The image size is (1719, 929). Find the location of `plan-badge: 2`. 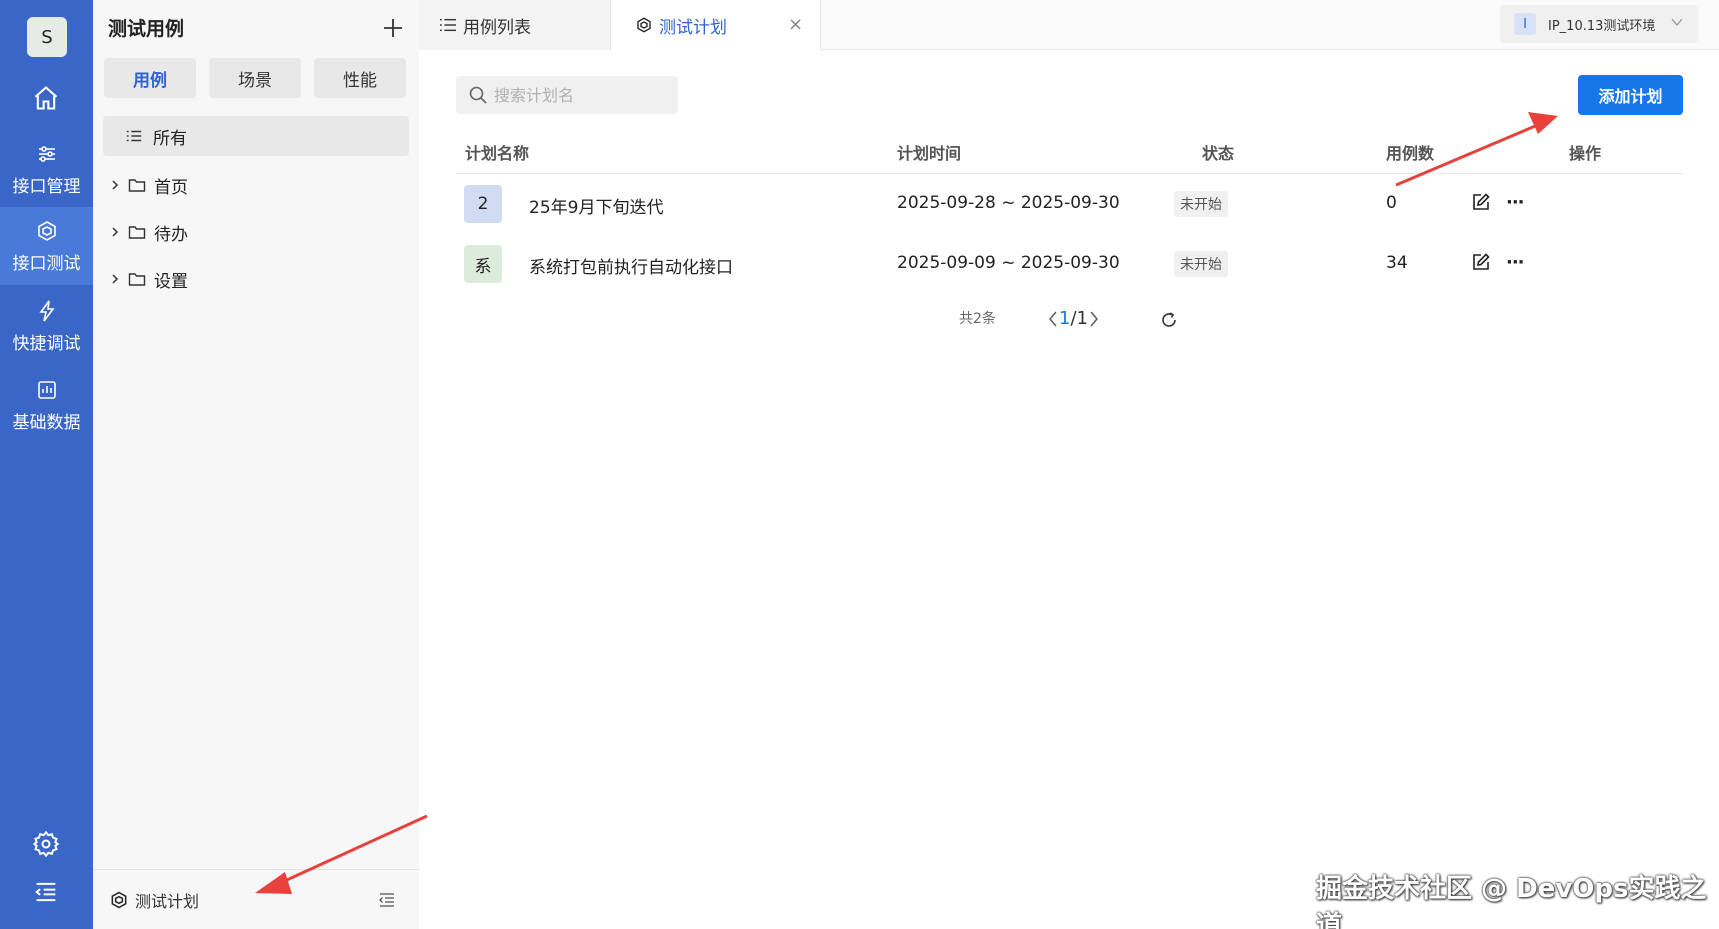

plan-badge: 2 is located at coordinates (483, 204).